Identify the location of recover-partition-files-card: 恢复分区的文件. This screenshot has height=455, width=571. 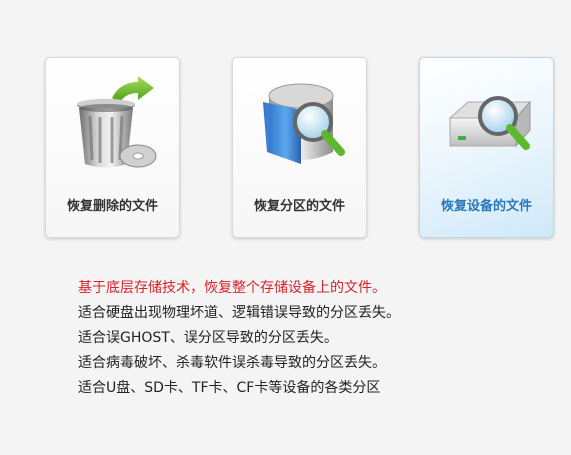
(299, 147).